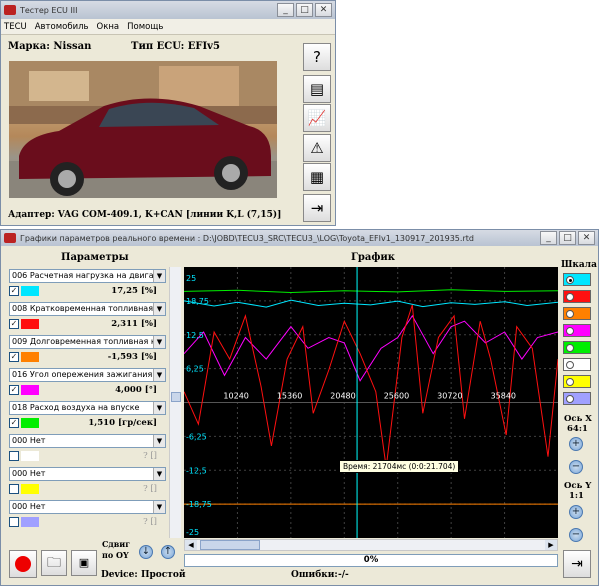 The height and width of the screenshot is (586, 599). I want to click on axis-x-zoom: 64:1, so click(577, 429).